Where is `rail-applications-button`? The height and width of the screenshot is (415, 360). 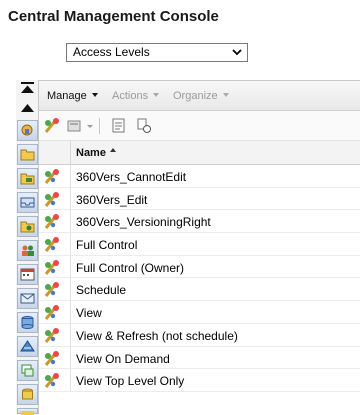 rail-applications-button is located at coordinates (27, 394).